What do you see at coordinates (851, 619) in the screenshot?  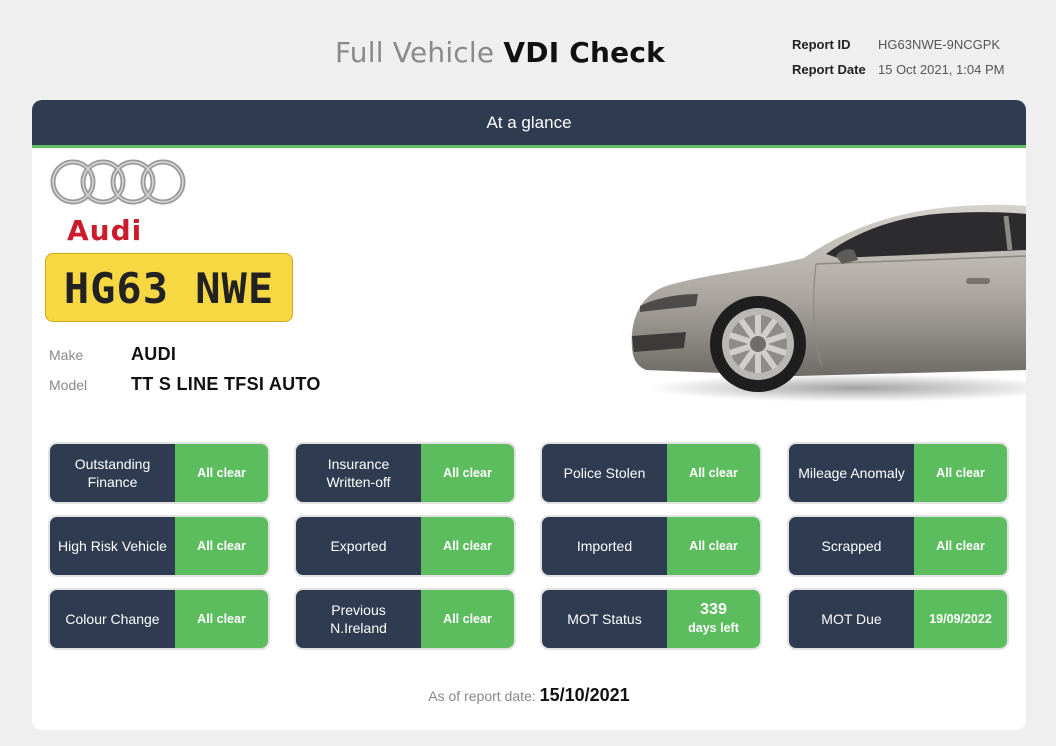 I see `check-label: MOT Due` at bounding box center [851, 619].